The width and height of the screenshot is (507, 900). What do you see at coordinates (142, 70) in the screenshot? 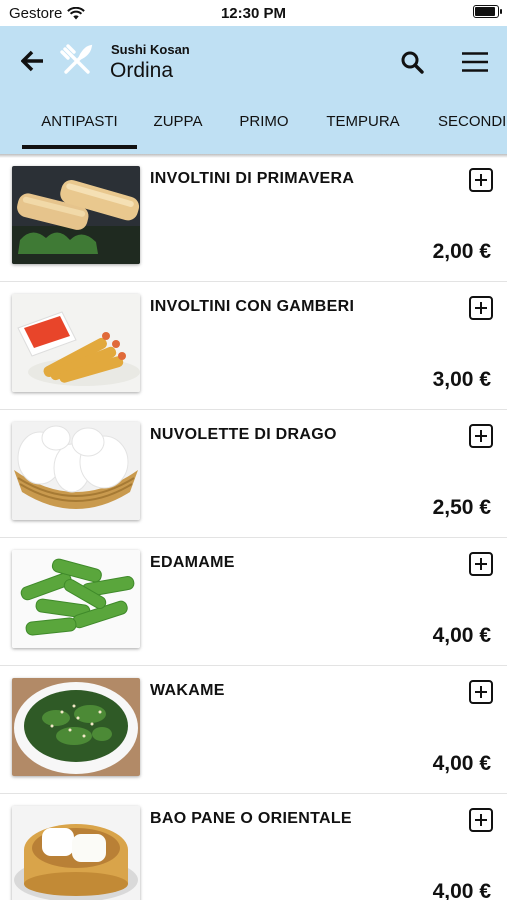
I see `page-title: Ordina` at bounding box center [142, 70].